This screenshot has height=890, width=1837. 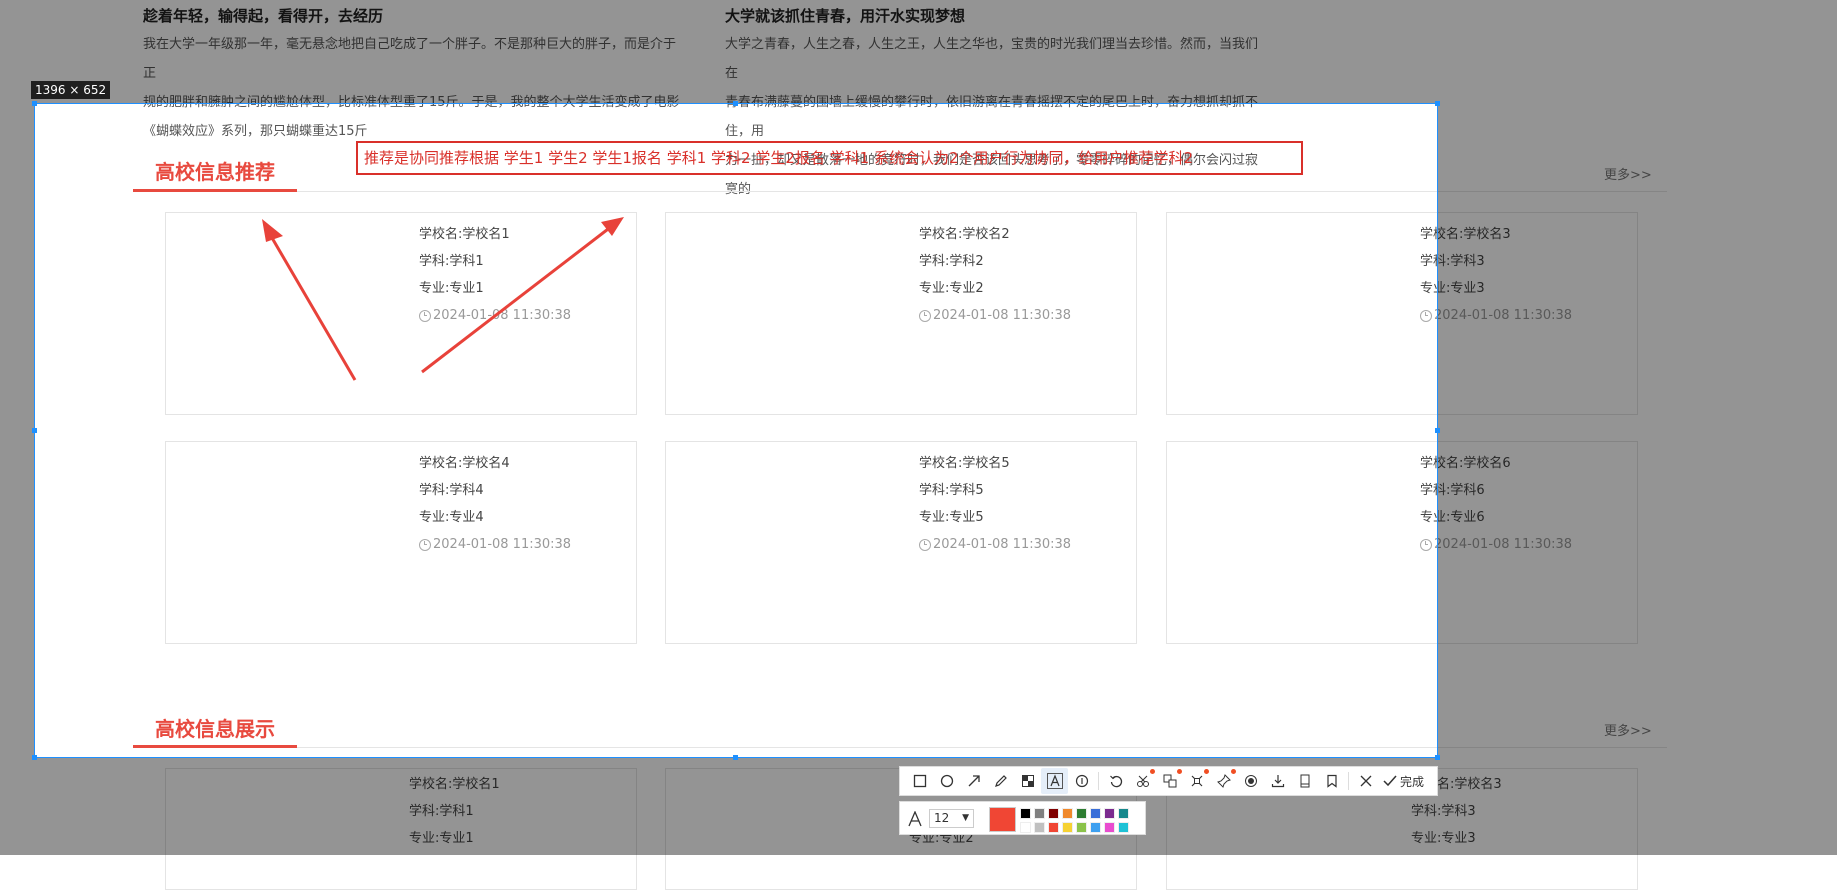 I want to click on download-icon, so click(x=1277, y=781).